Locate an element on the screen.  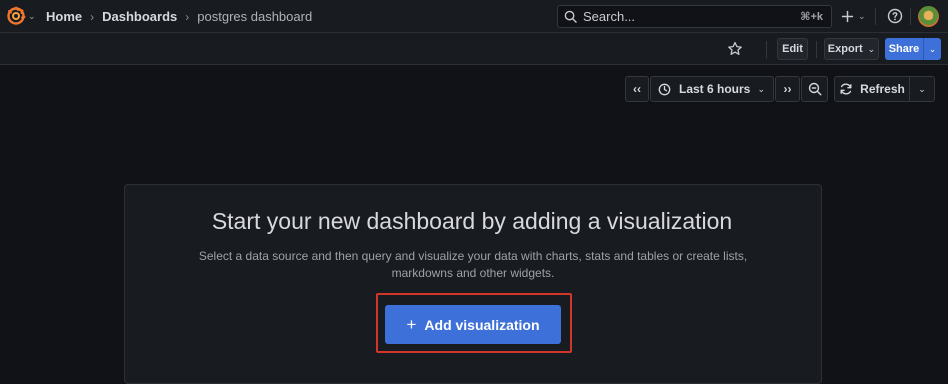
new-menu-button: ⌄ is located at coordinates (853, 16).